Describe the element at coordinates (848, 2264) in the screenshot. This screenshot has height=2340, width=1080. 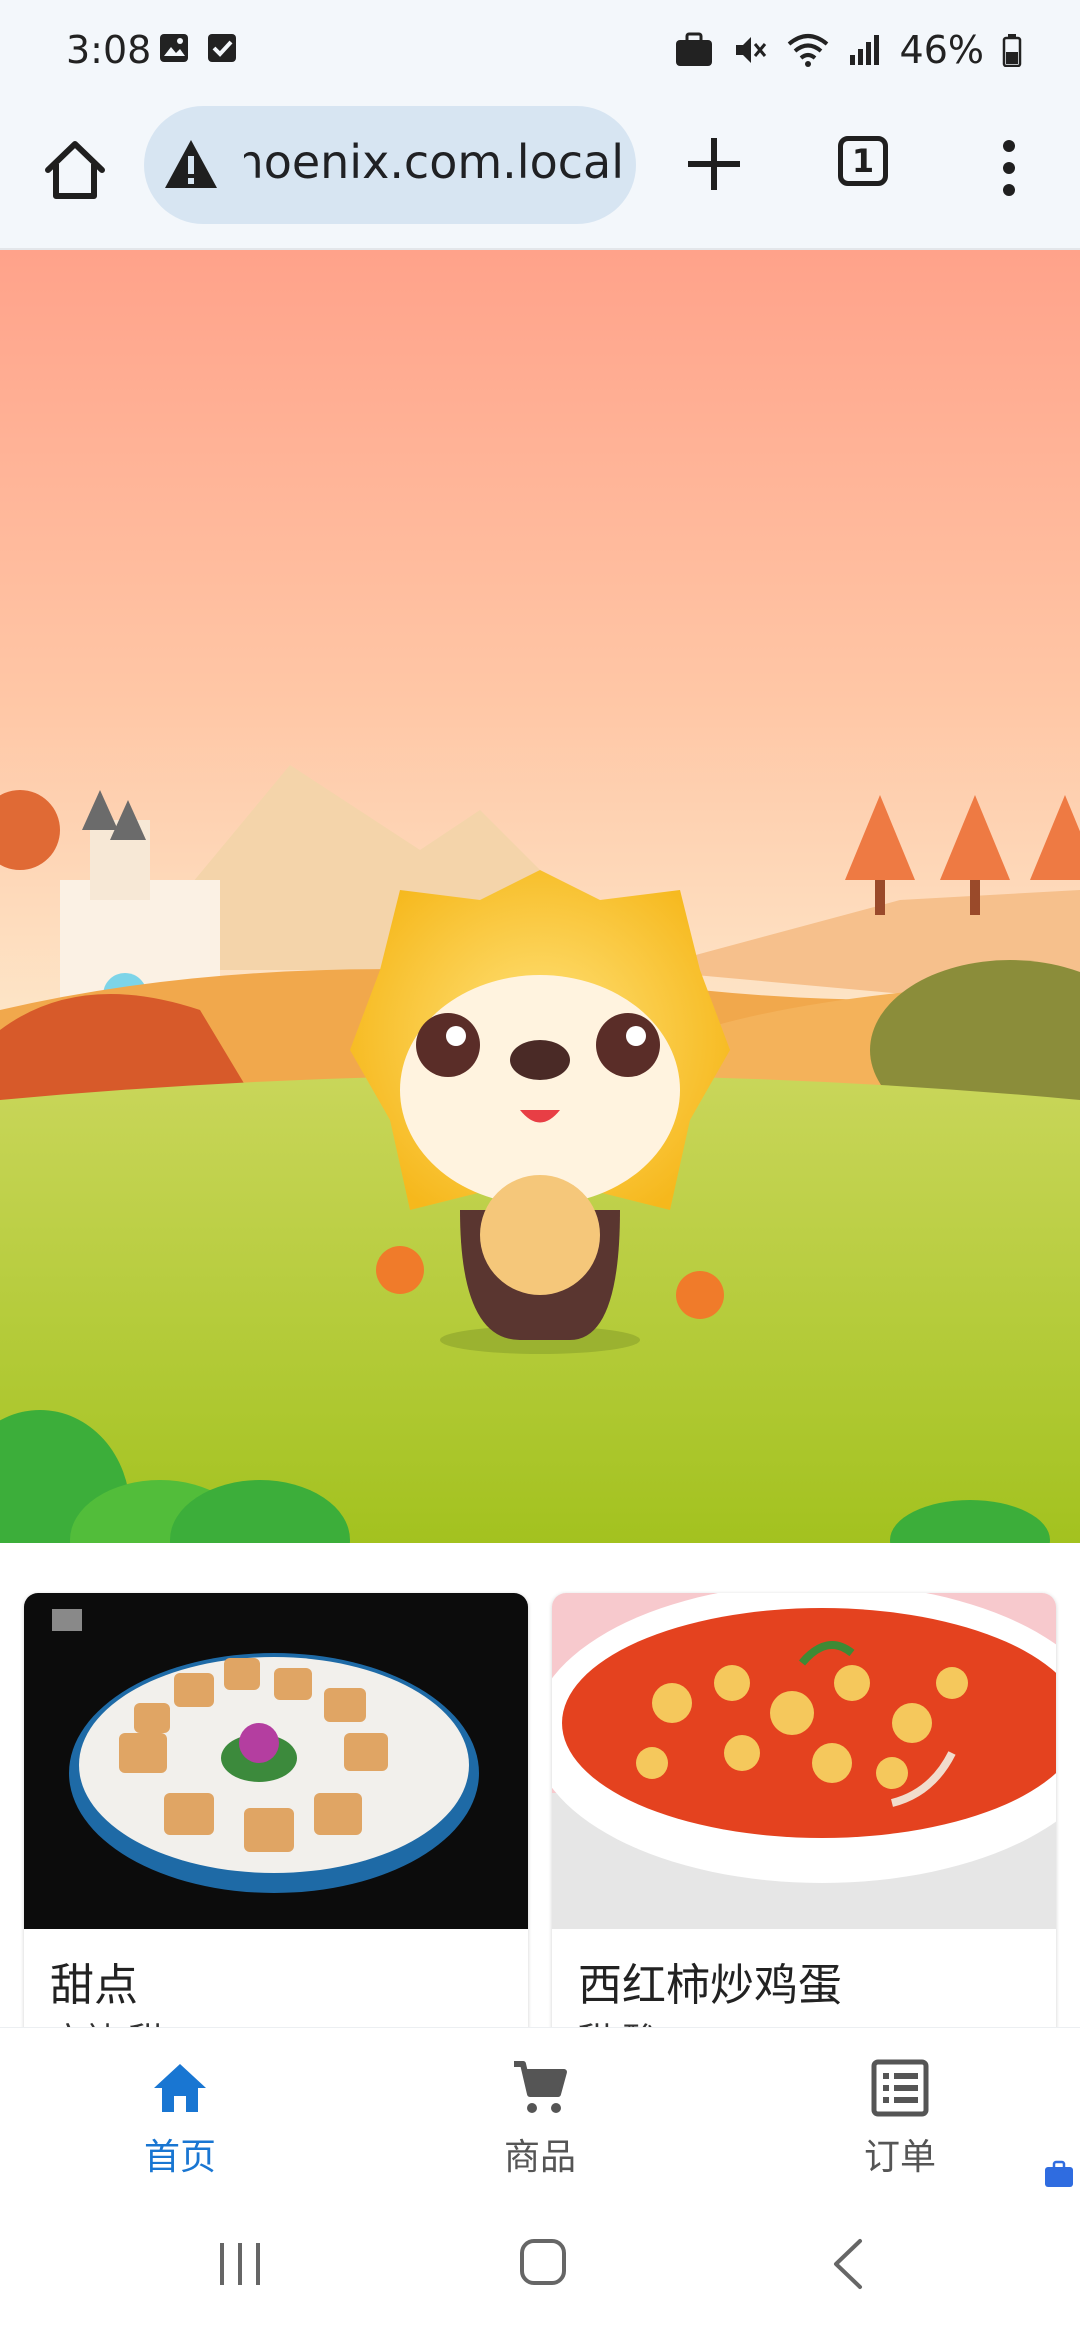
I see `back-button` at that location.